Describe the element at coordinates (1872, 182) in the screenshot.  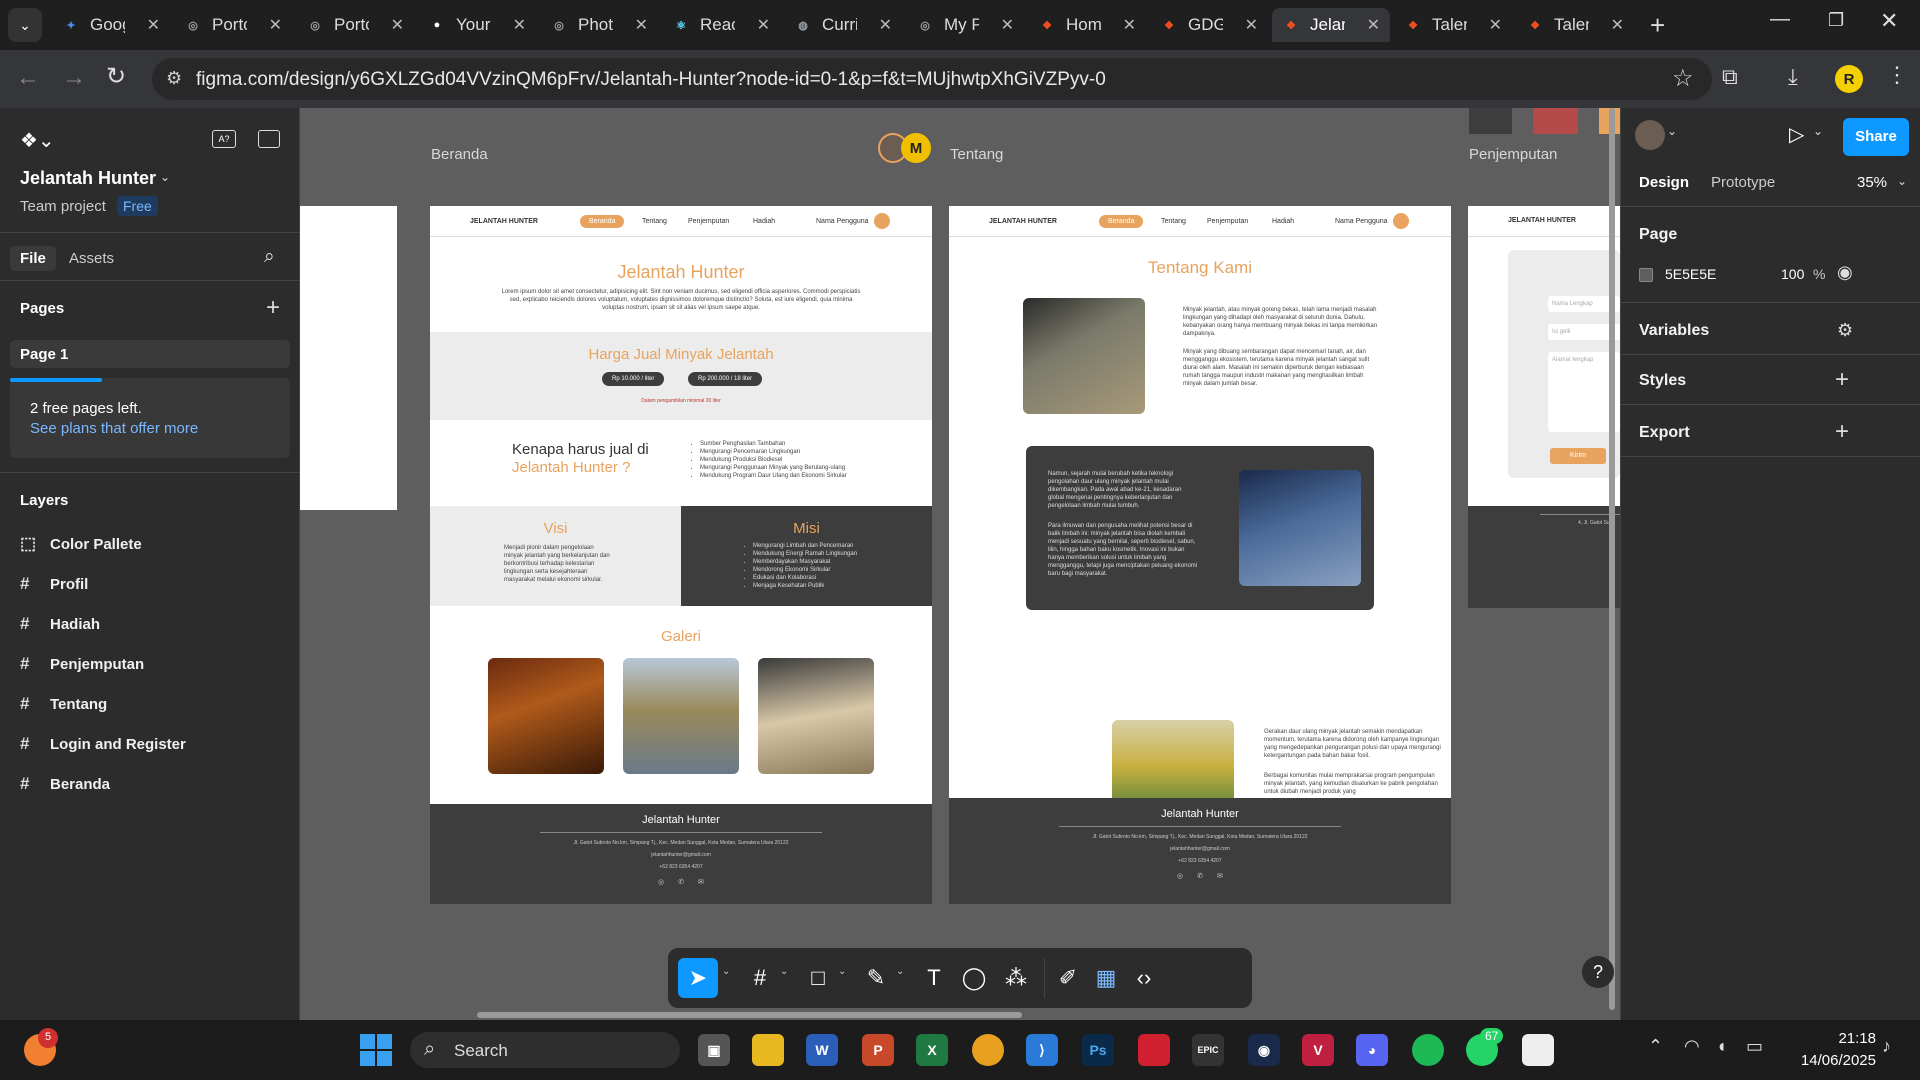
I see `zoom-level: 35%` at that location.